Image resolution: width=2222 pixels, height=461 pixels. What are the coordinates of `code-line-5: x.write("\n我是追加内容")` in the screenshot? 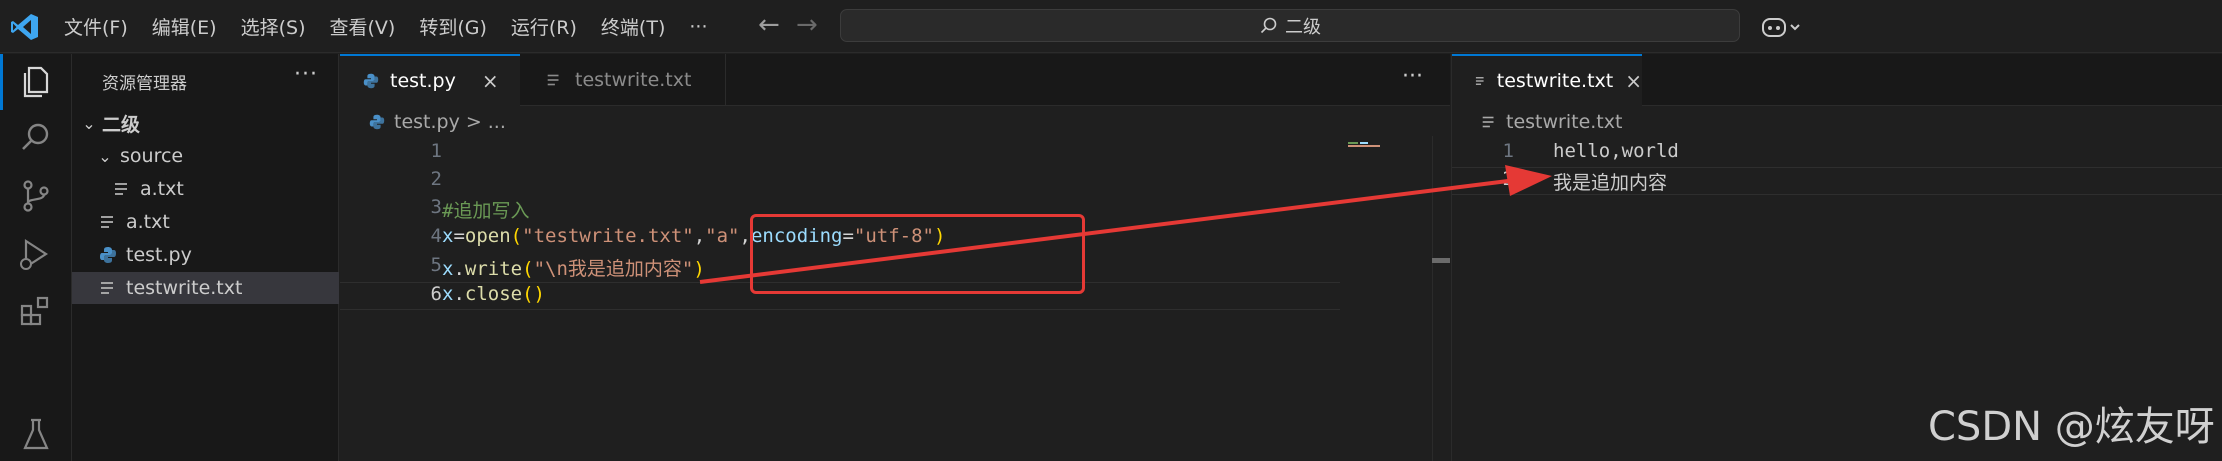 It's located at (573, 267).